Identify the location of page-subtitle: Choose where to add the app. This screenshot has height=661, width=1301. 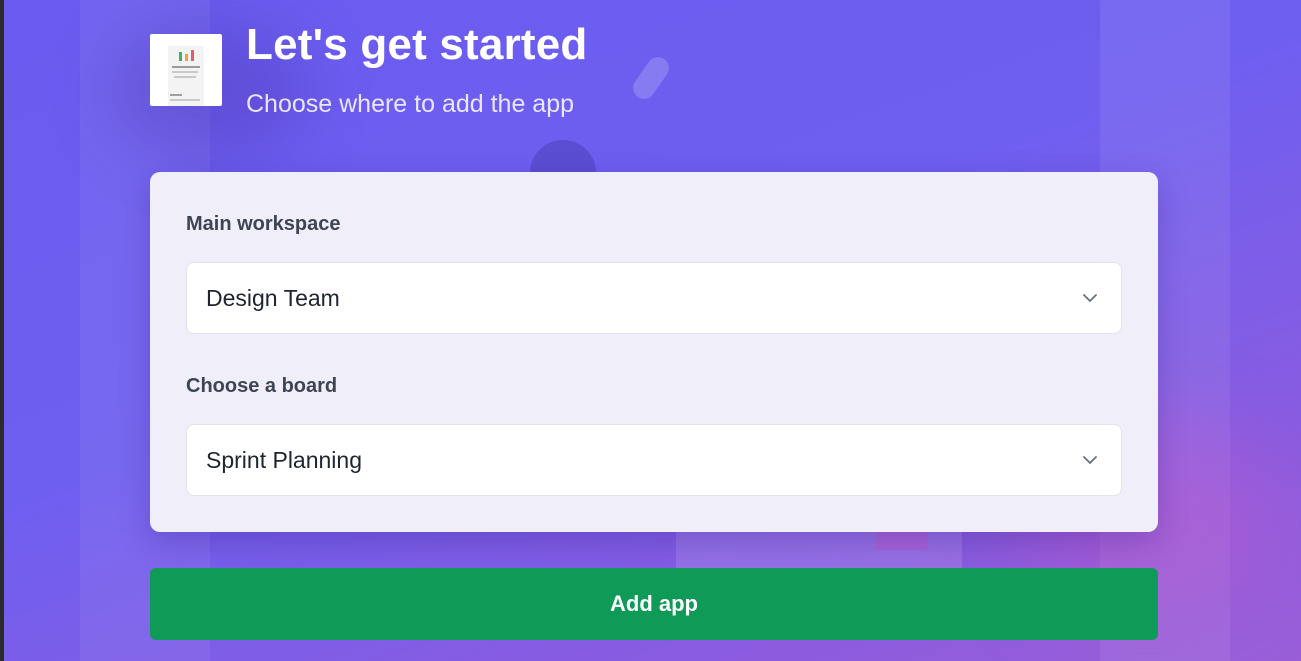
(410, 104).